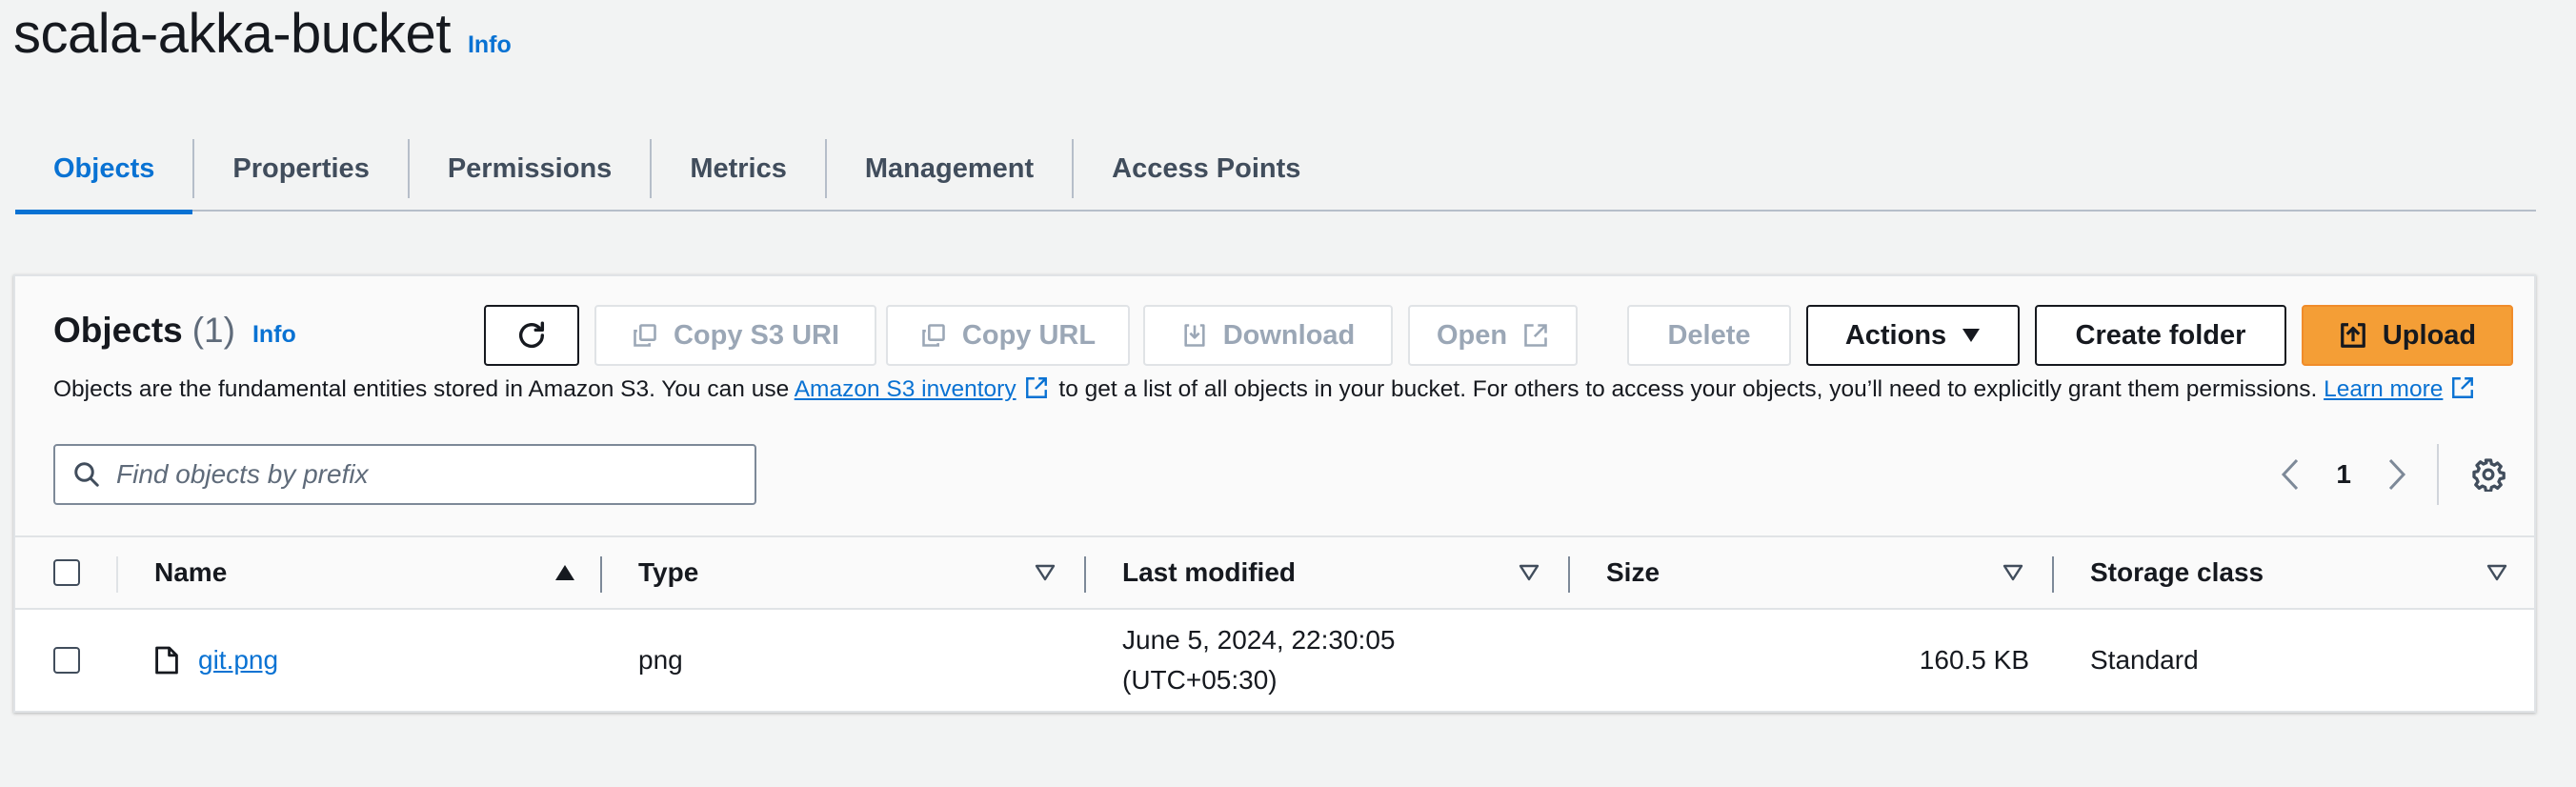 The width and height of the screenshot is (2576, 787). What do you see at coordinates (301, 169) in the screenshot?
I see `tab-properties: Properties` at bounding box center [301, 169].